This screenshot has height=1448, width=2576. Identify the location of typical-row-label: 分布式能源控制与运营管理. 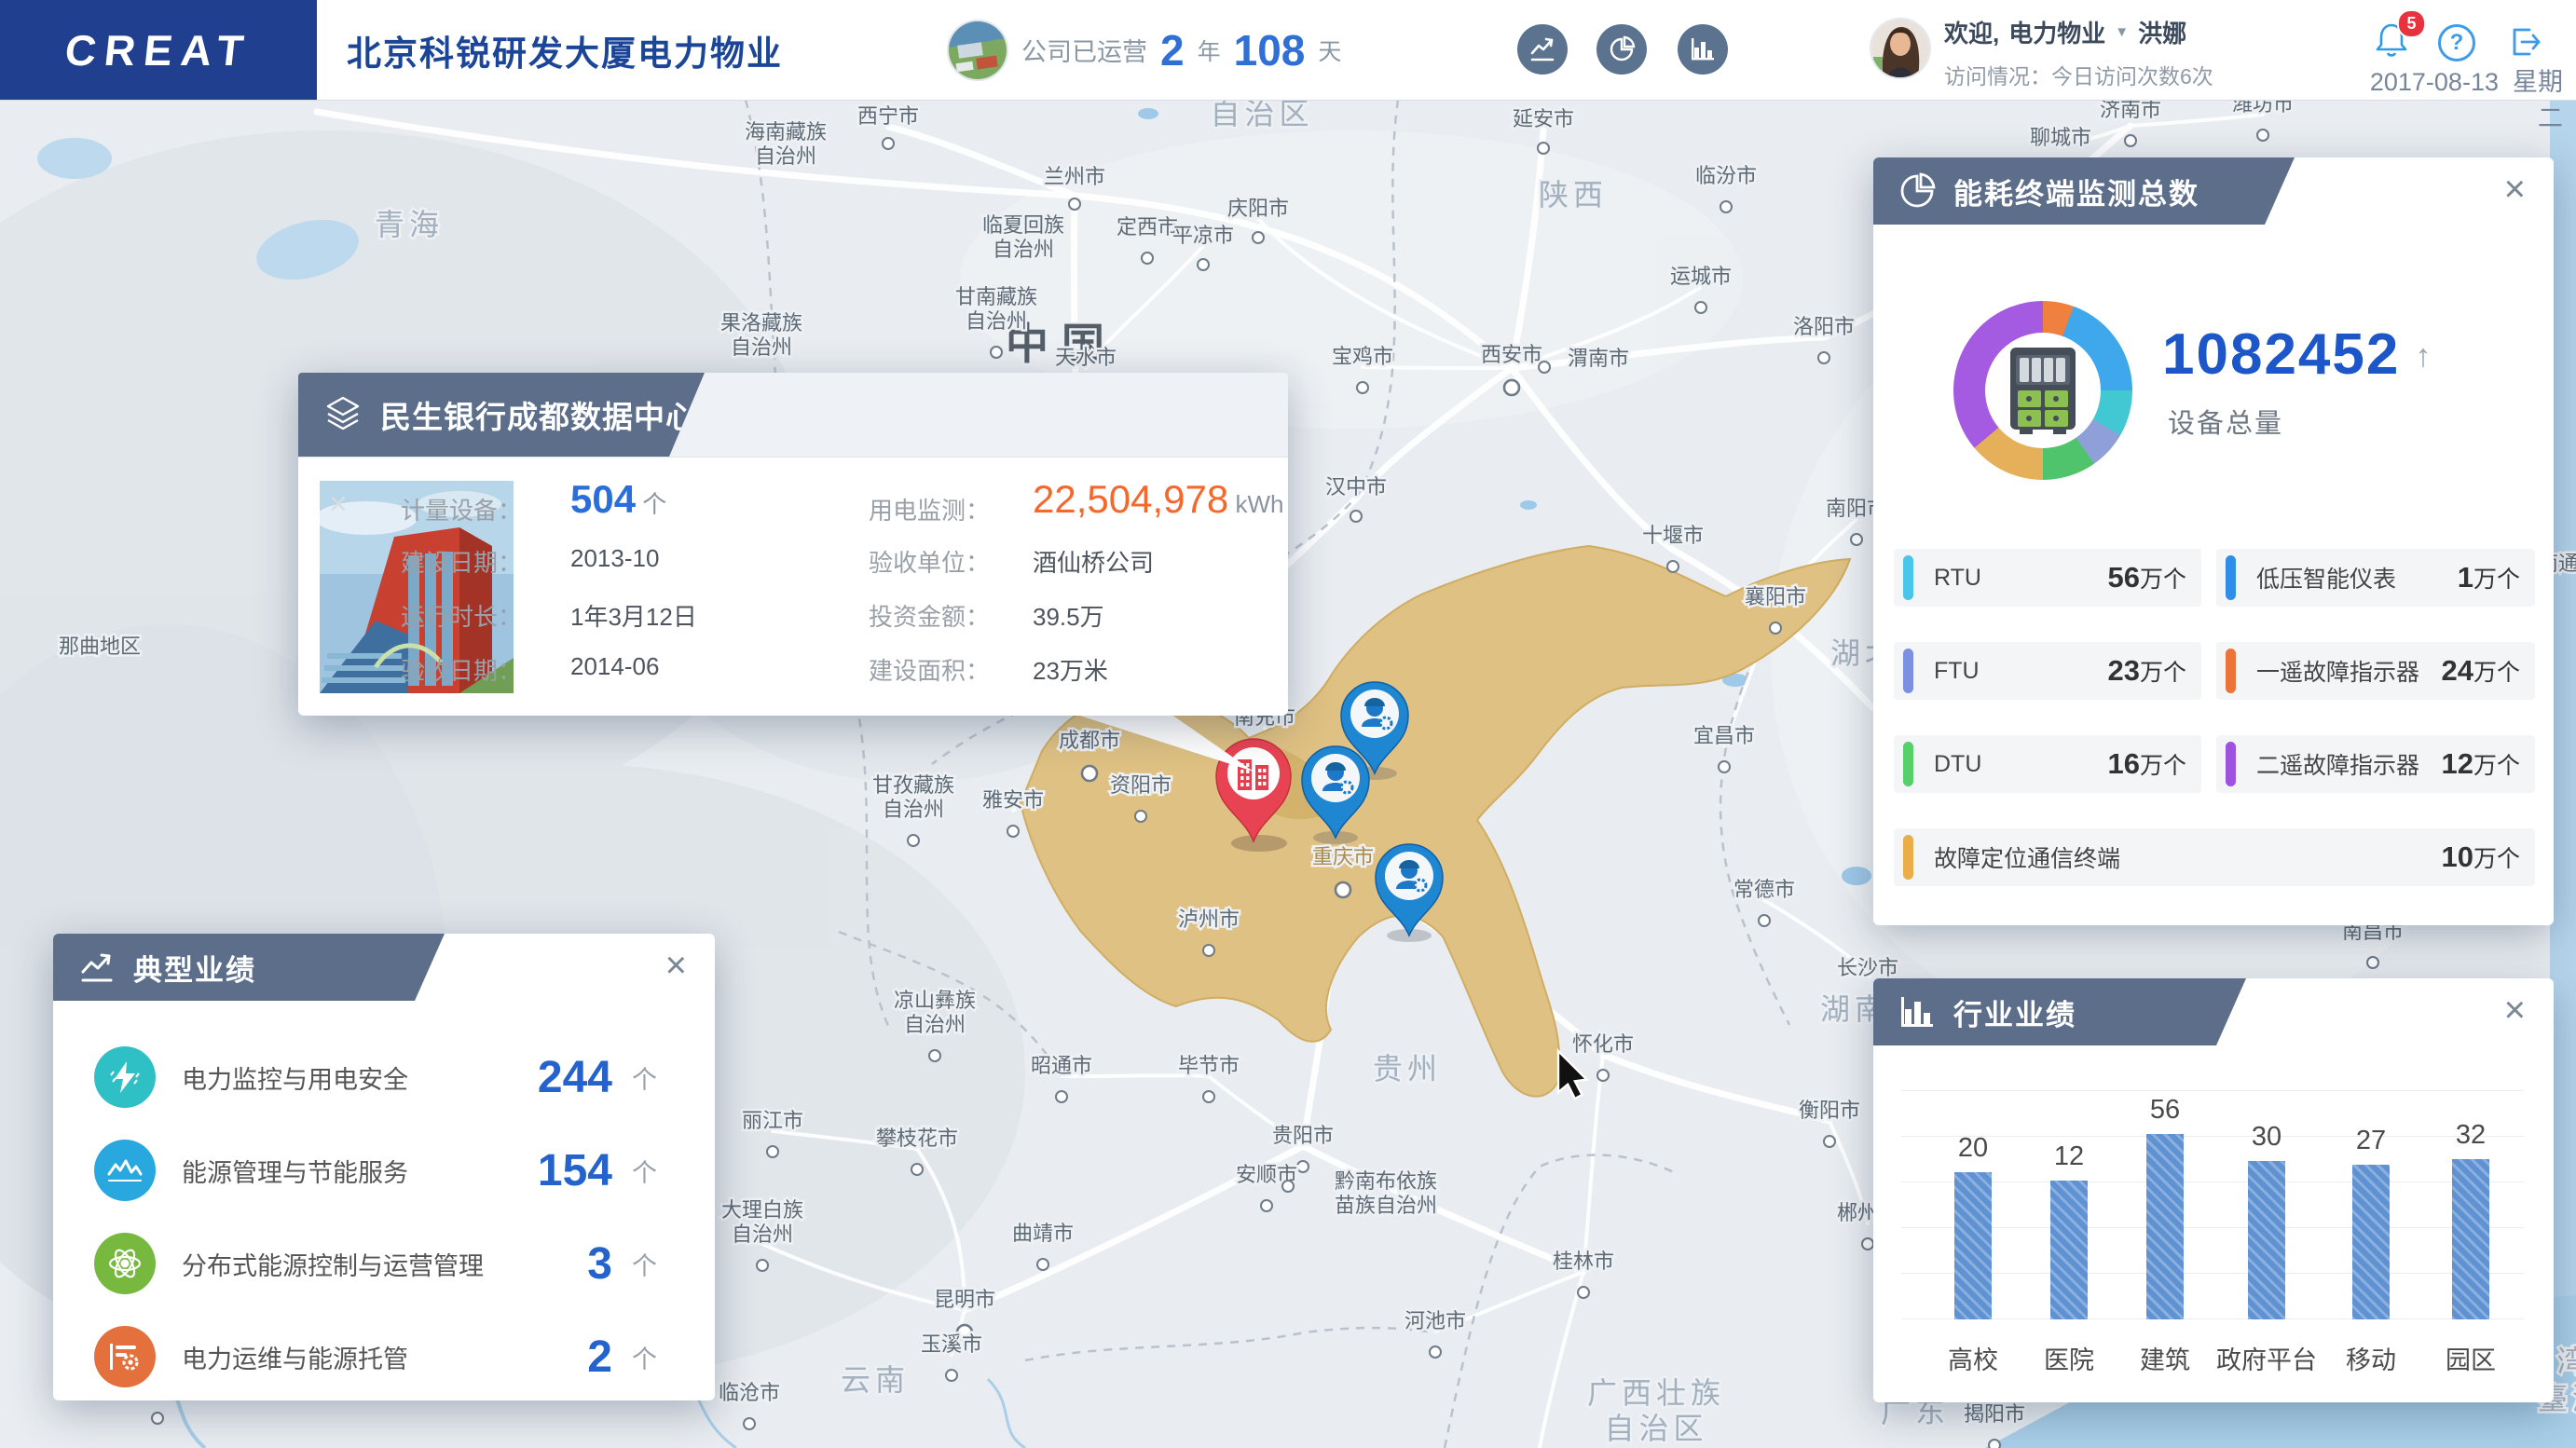
(333, 1265).